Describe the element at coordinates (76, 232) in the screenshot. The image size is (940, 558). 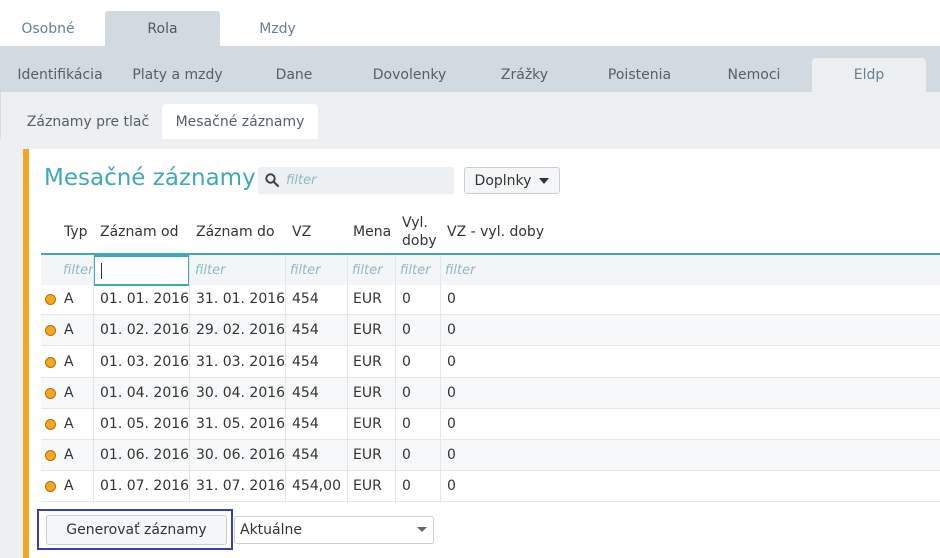
I see `header-typ: Typ` at that location.